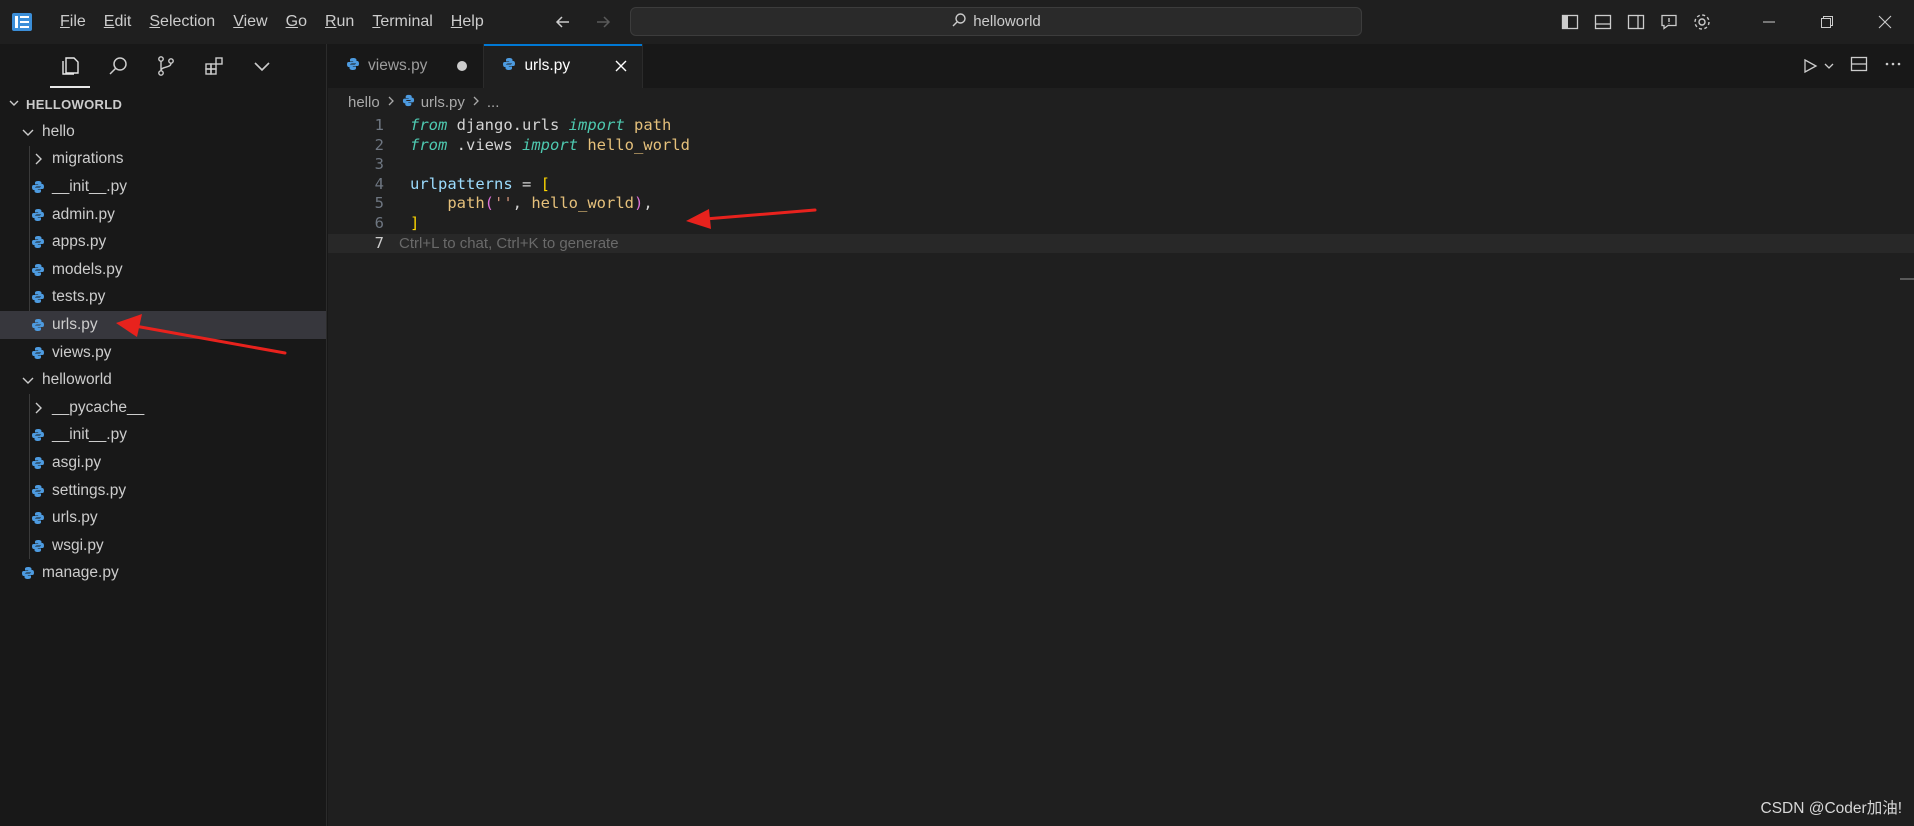  Describe the element at coordinates (379, 242) in the screenshot. I see `line-number: 7` at that location.